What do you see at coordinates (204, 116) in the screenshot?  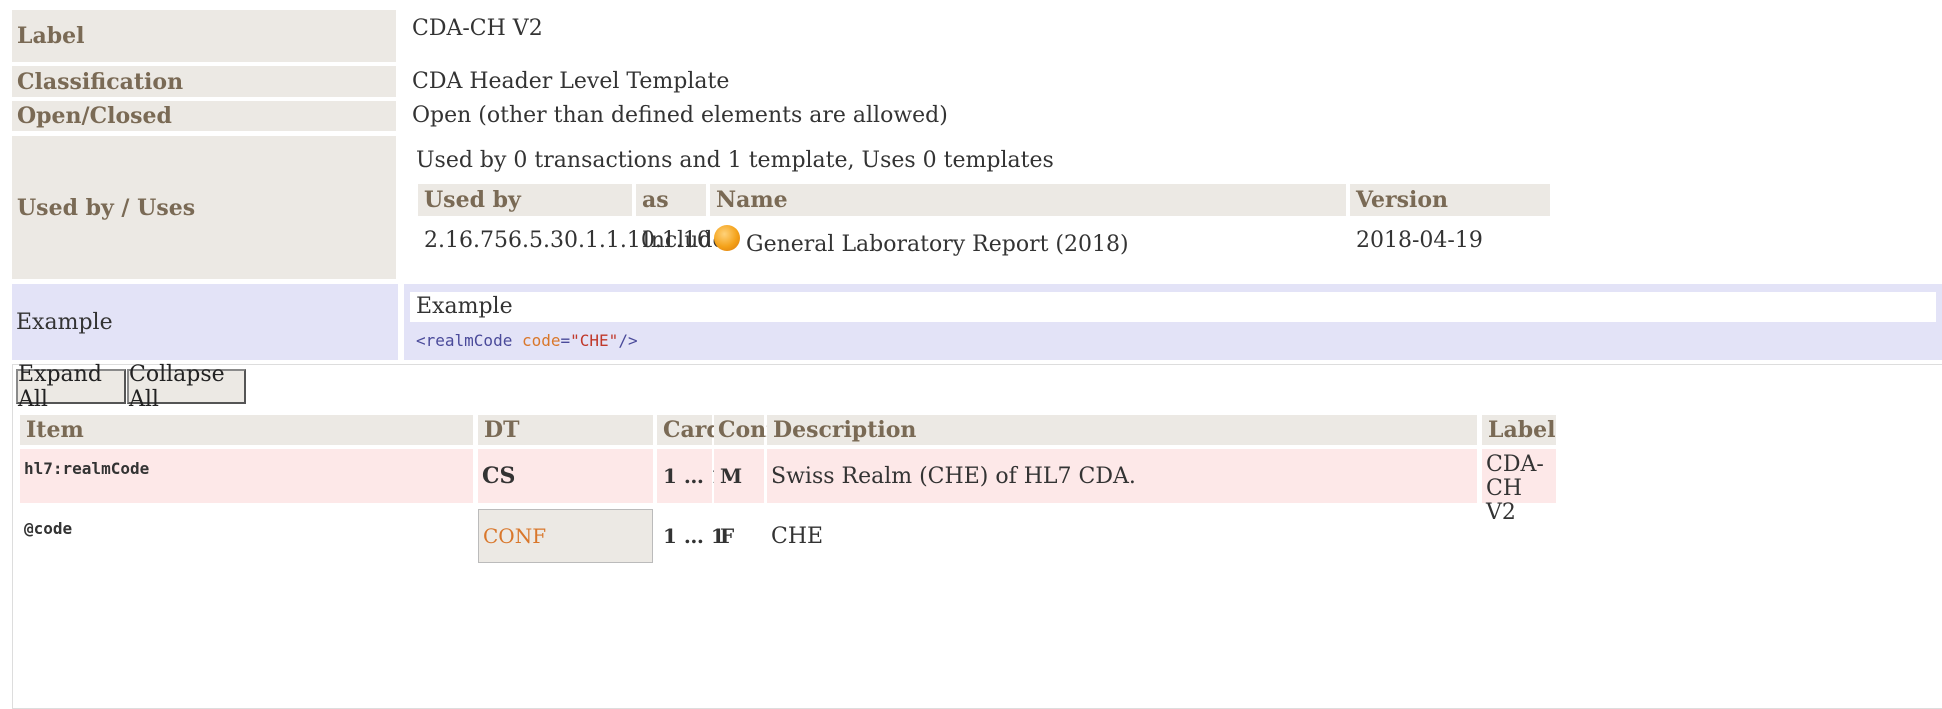 I see `open-closed-key: Open/Closed` at bounding box center [204, 116].